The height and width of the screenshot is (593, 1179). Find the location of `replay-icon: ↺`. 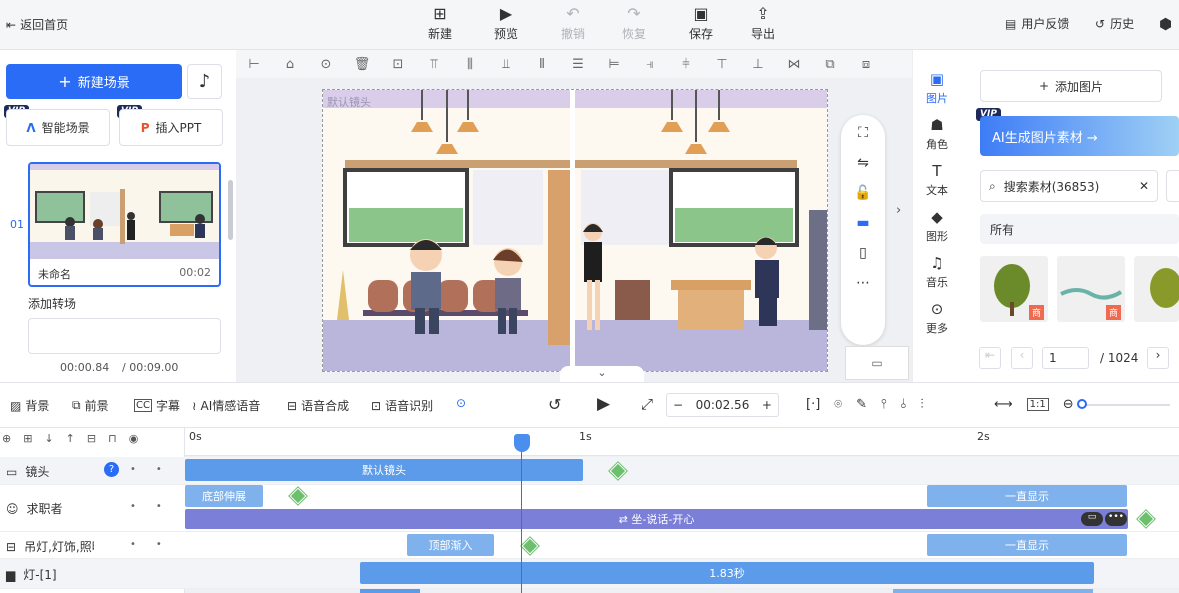

replay-icon: ↺ is located at coordinates (554, 404).